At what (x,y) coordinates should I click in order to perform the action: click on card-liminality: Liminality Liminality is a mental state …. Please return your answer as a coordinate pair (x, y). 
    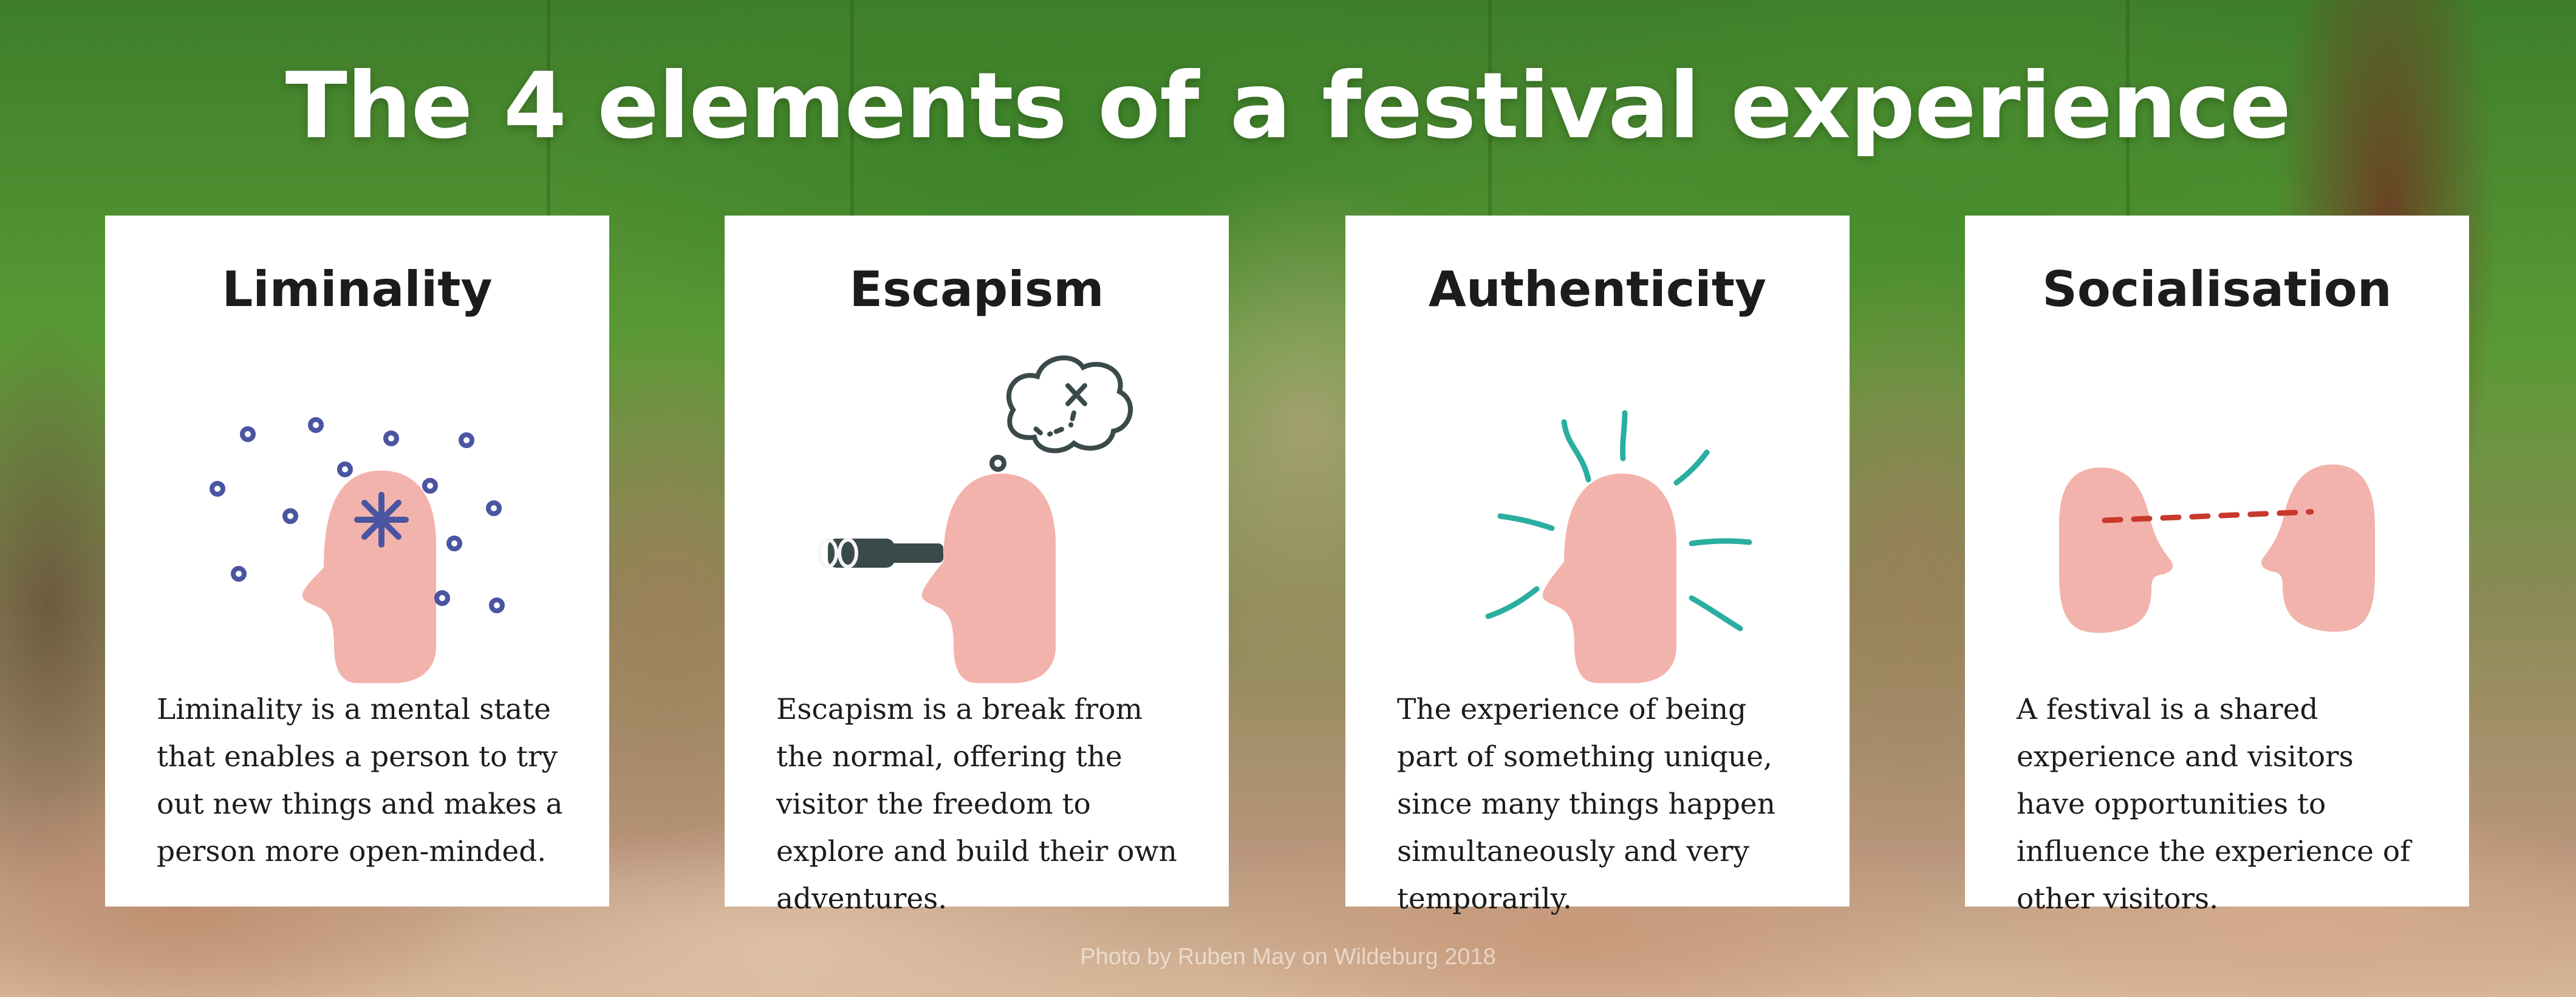
    Looking at the image, I should click on (357, 561).